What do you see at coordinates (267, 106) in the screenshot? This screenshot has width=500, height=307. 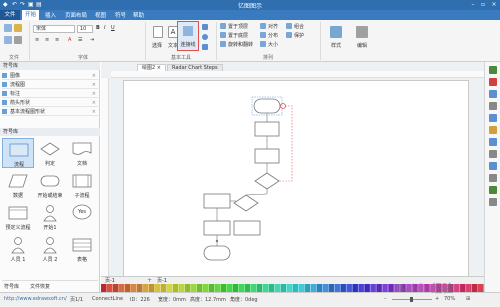 I see `start-terminator` at bounding box center [267, 106].